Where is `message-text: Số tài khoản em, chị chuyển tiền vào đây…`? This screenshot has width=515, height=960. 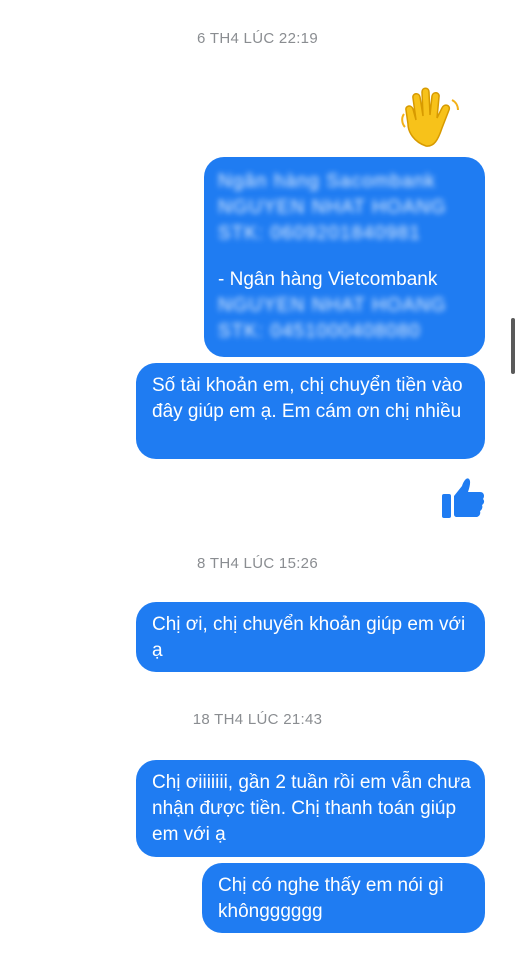
message-text: Số tài khoản em, chị chuyển tiền vào đây… is located at coordinates (307, 398).